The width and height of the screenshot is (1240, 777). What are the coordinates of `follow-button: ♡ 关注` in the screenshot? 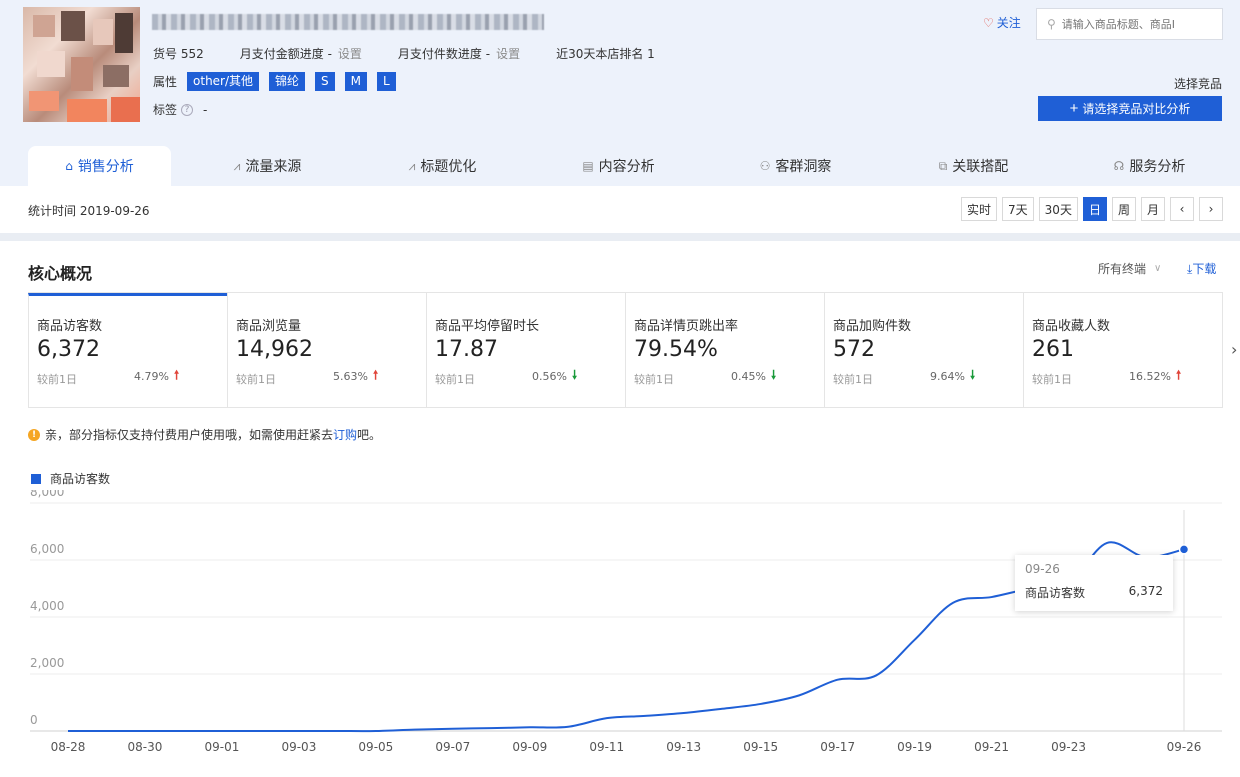 It's located at (1002, 22).